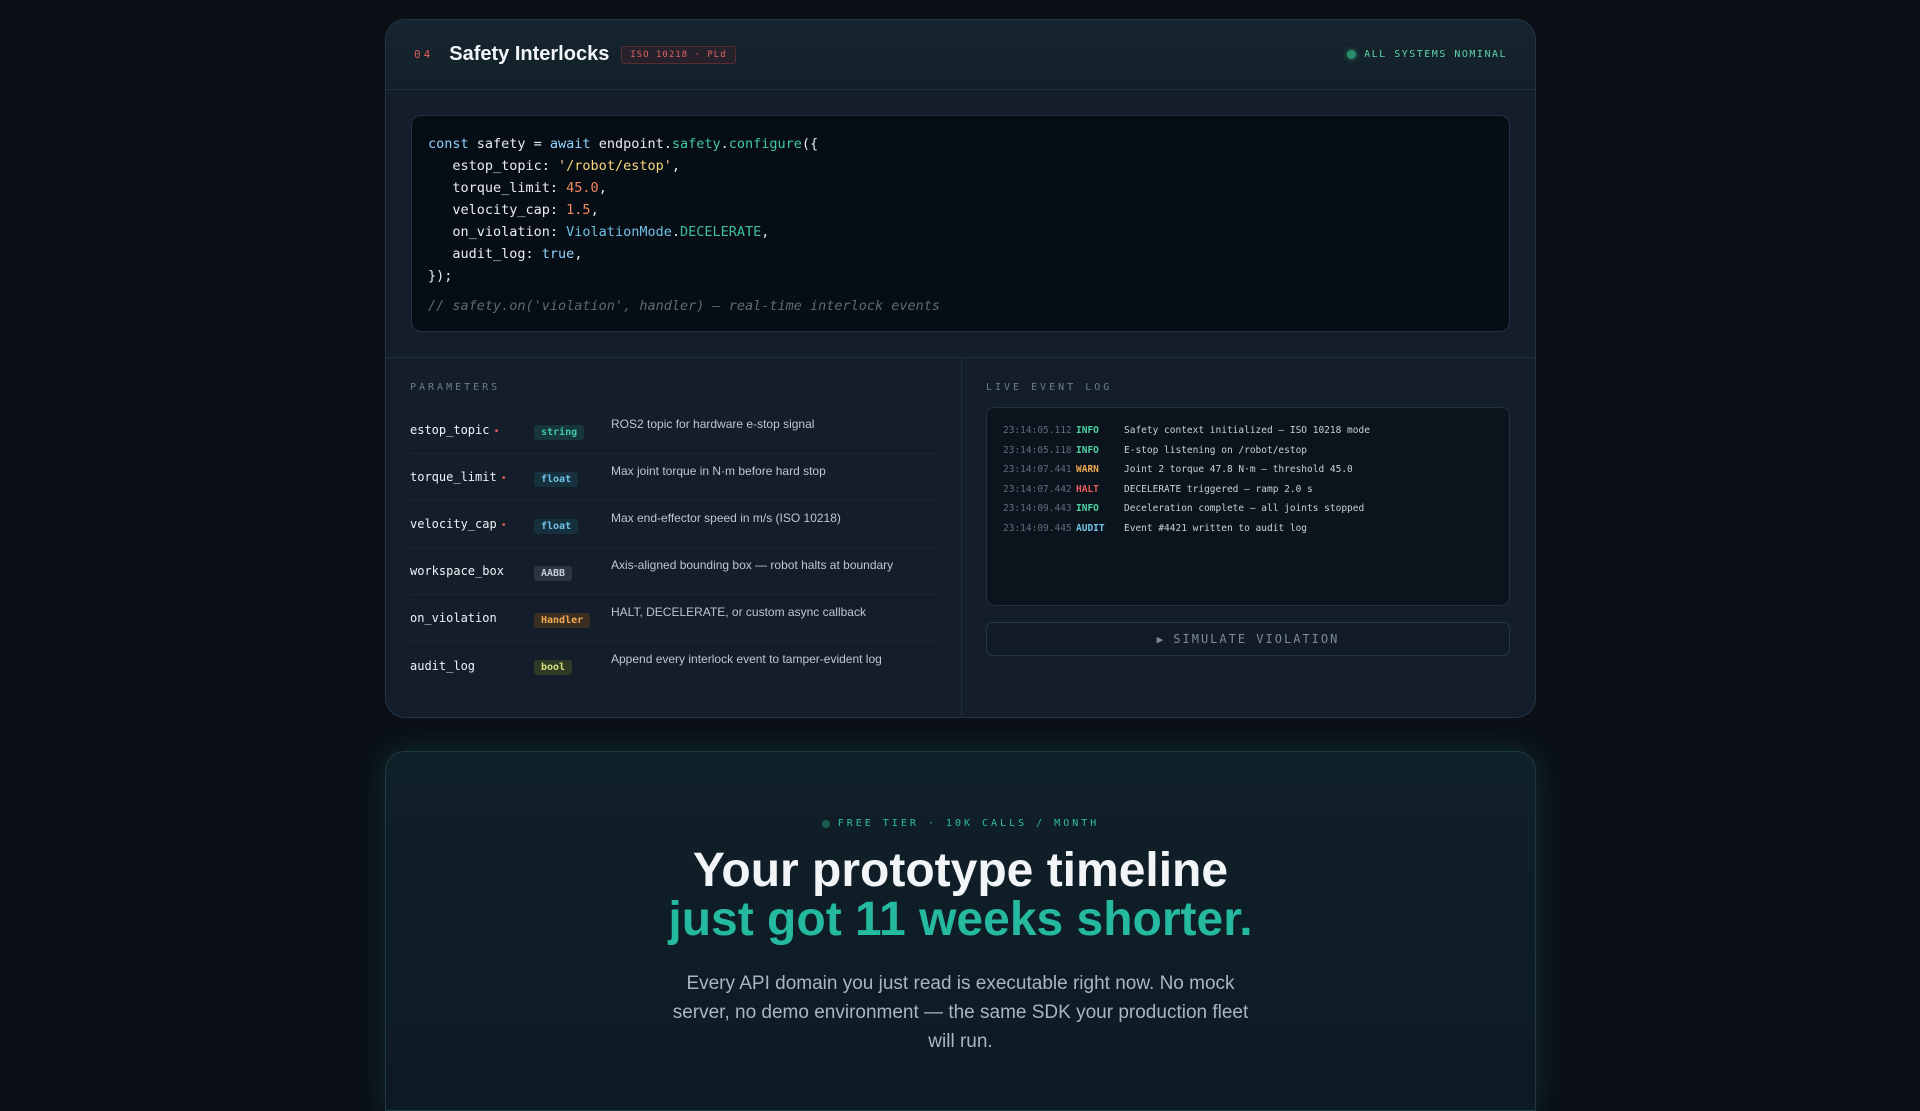 Image resolution: width=1920 pixels, height=1111 pixels. I want to click on parameter-name-text: on_violation, so click(453, 618).